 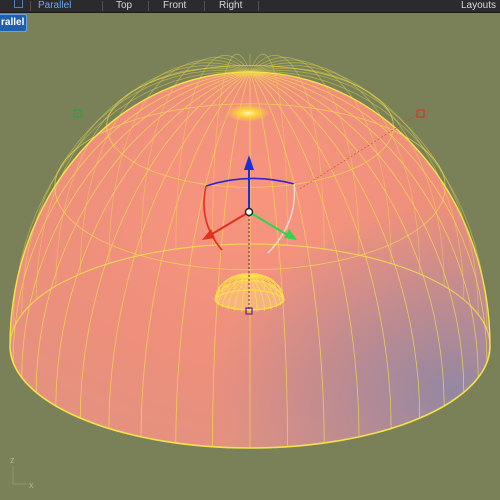 I want to click on gizmo-center, so click(x=249, y=212).